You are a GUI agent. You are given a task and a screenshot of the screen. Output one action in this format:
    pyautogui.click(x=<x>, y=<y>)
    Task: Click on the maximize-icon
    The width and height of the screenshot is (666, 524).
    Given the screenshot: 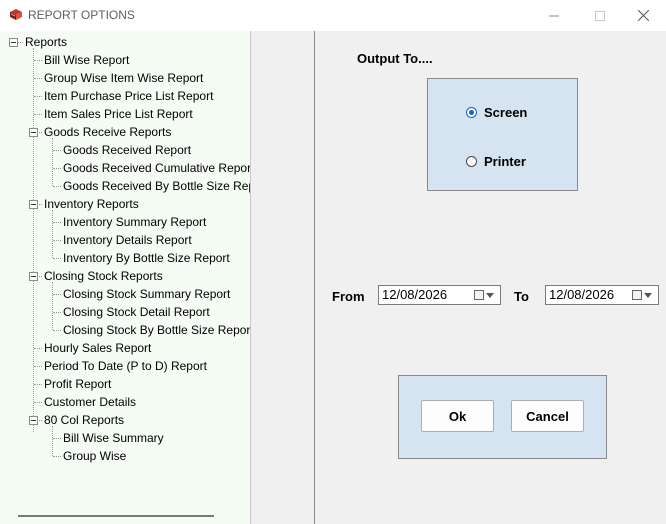 What is the action you would take?
    pyautogui.click(x=600, y=15)
    